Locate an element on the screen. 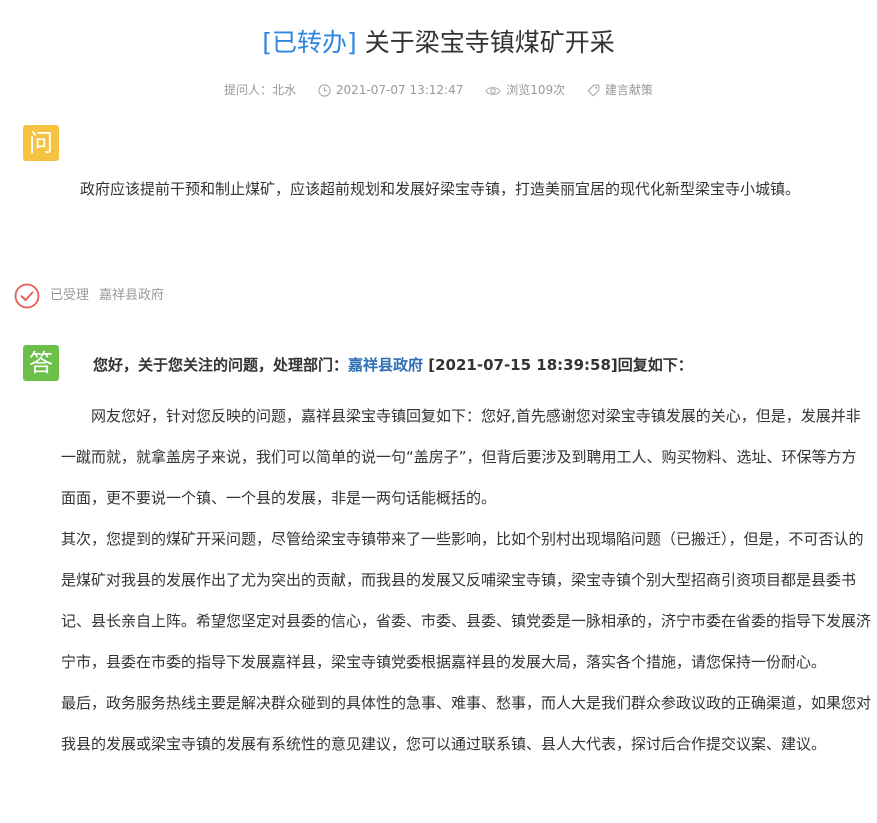 Image resolution: width=877 pixels, height=823 pixels. reply-prefix: 您好，关于您关注的问题，处理部门： is located at coordinates (221, 365).